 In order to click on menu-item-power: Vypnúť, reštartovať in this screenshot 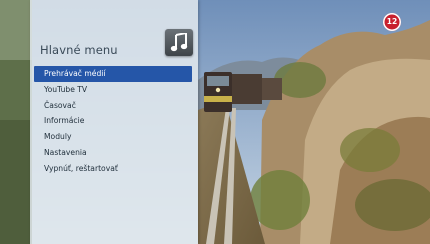, I will do `click(113, 169)`.